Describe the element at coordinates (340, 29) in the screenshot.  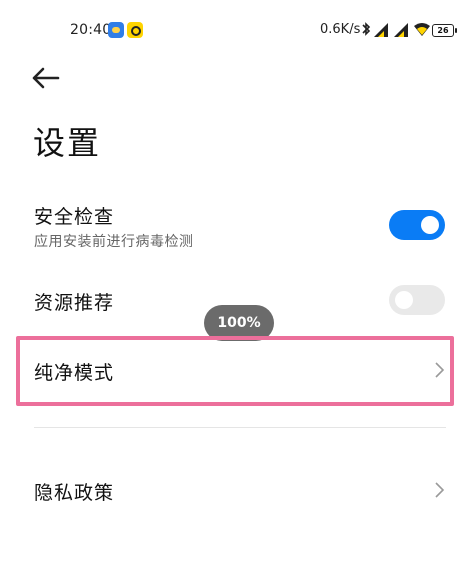
I see `network-speed: 0.6K/s` at that location.